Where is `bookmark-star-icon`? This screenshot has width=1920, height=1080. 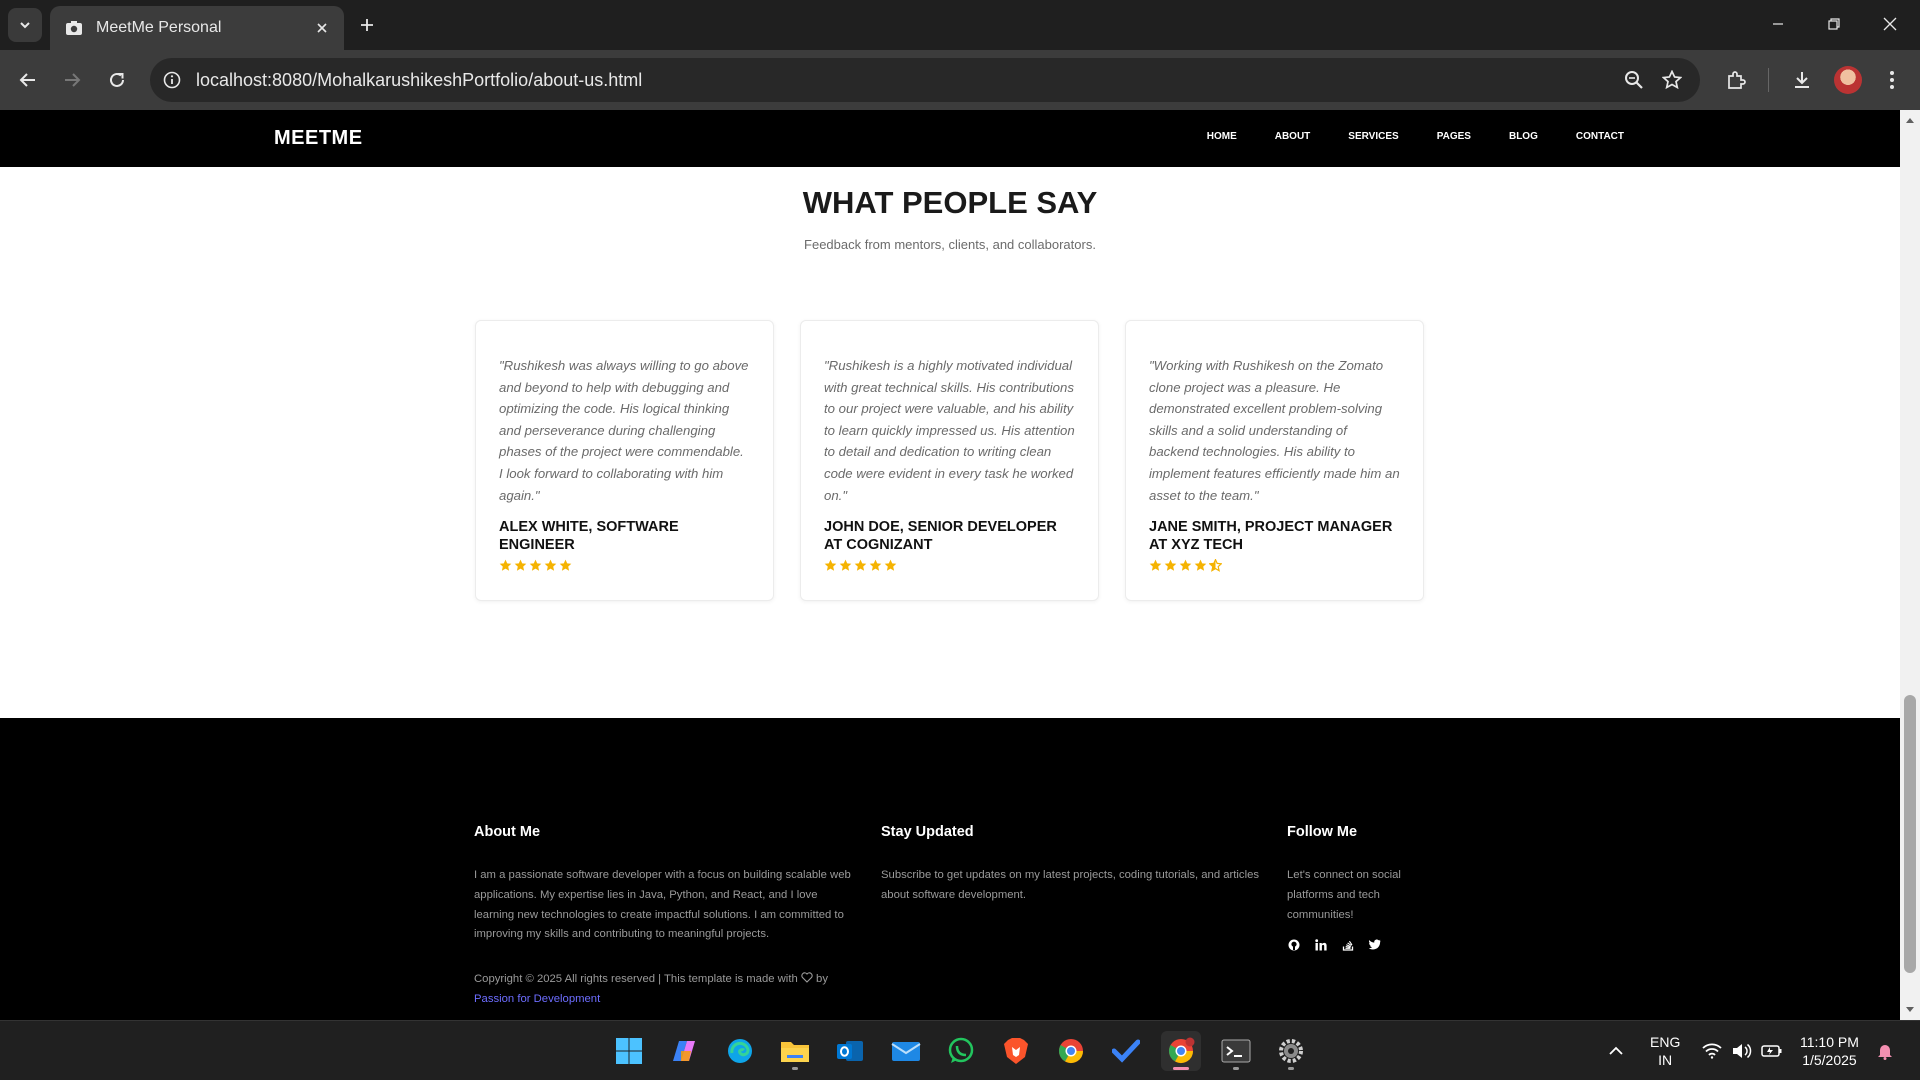 bookmark-star-icon is located at coordinates (1672, 80).